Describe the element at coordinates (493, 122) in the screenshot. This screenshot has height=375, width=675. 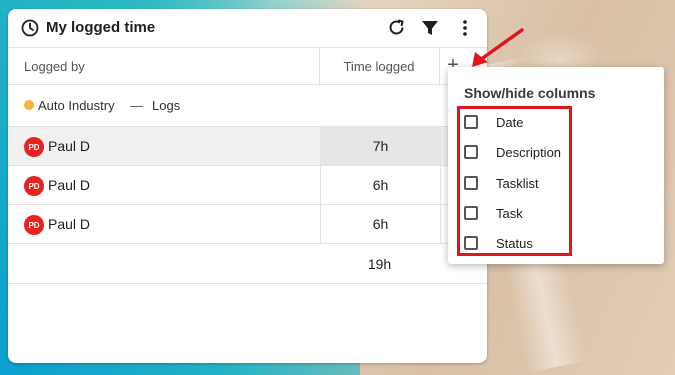
I see `column-option-date: Date` at that location.